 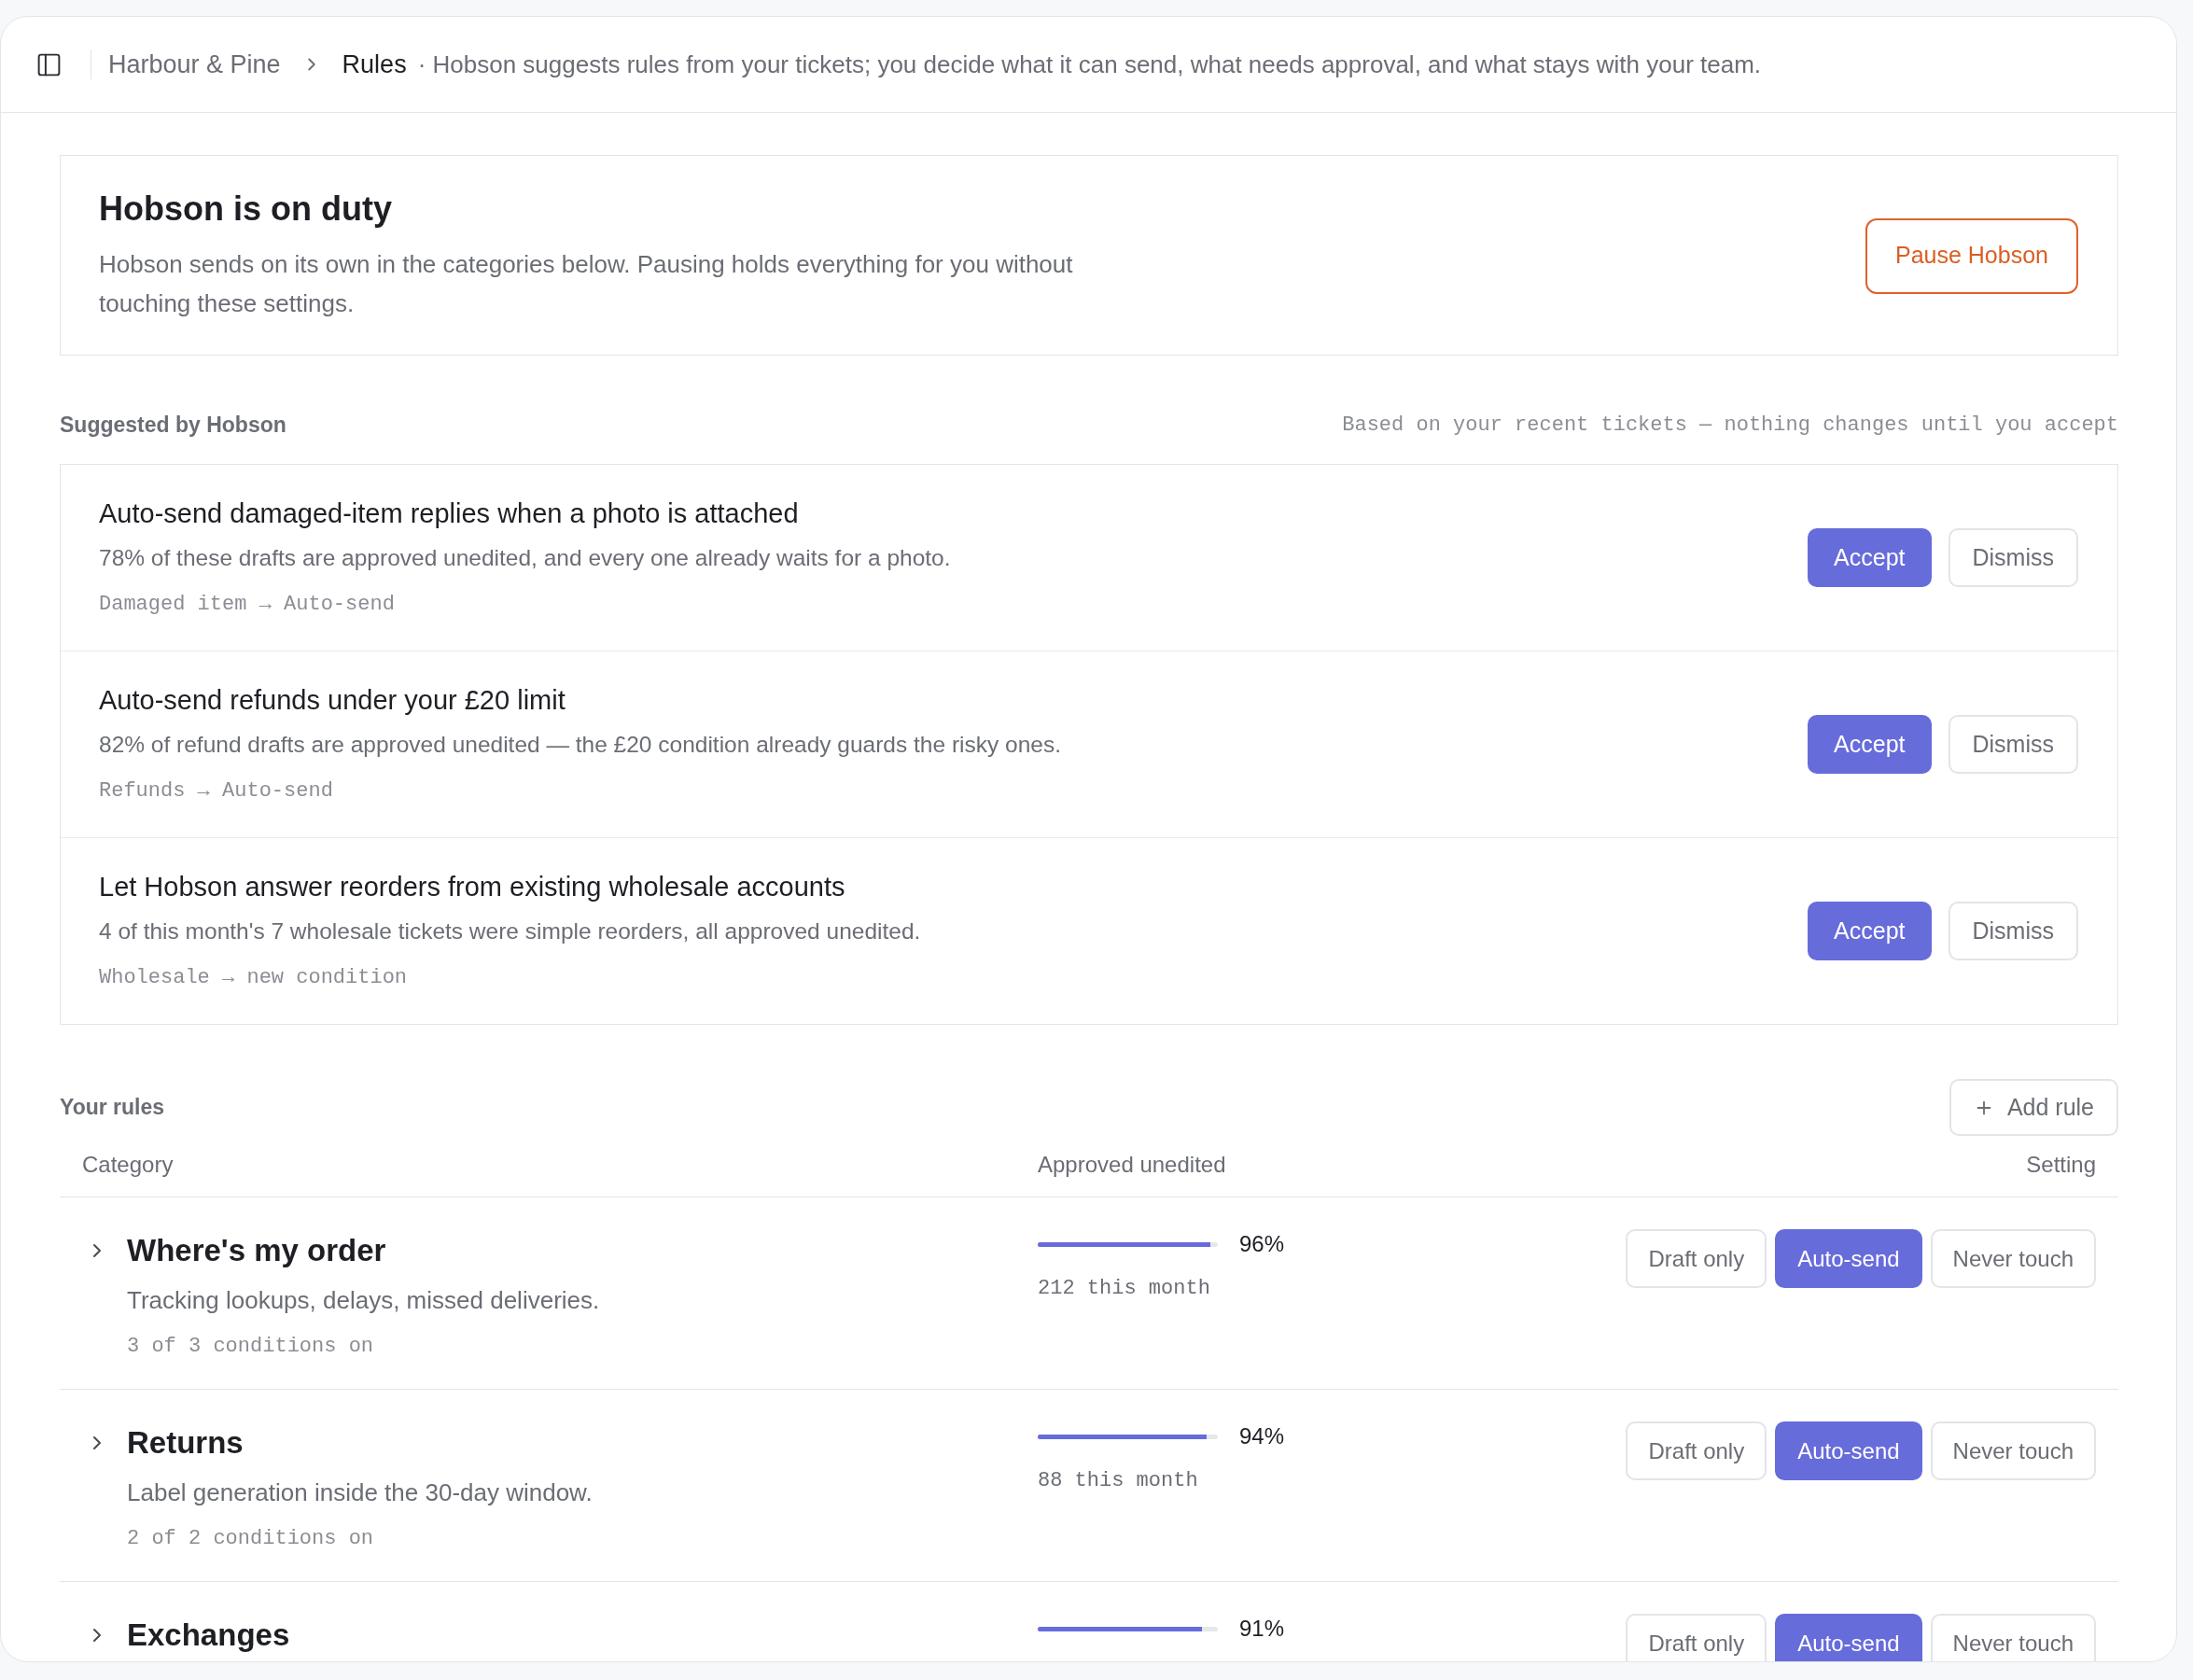 I want to click on rule-name: Where's my order, so click(x=257, y=1250).